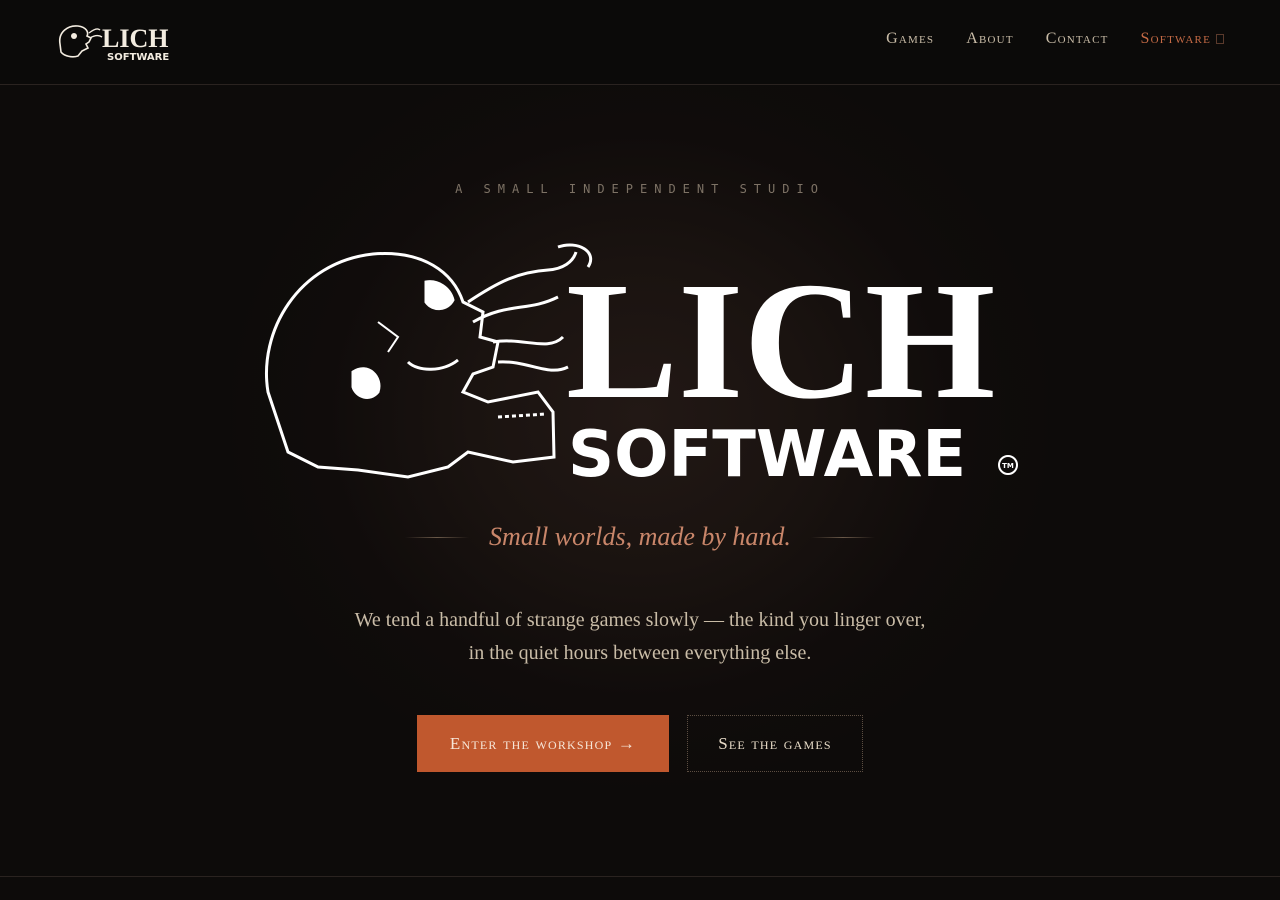  I want to click on trademark-label: TM, so click(1008, 466).